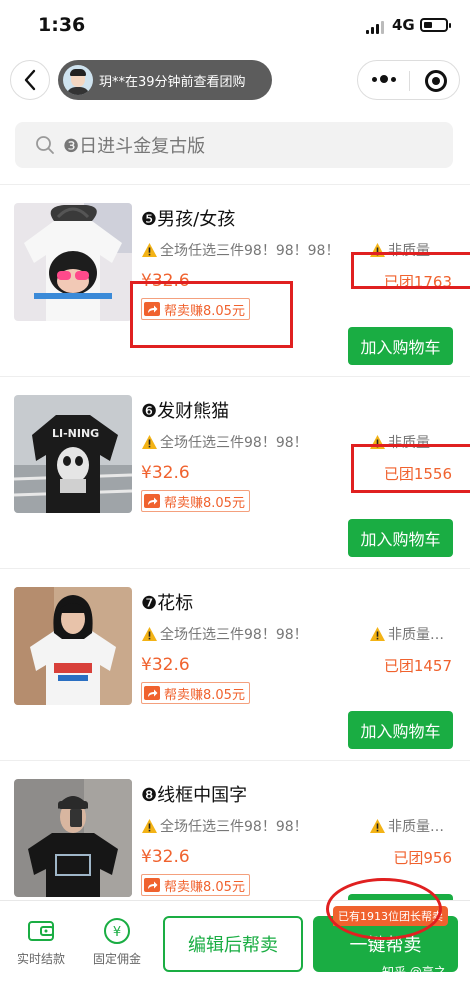 Image resolution: width=470 pixels, height=994 pixels. Describe the element at coordinates (185, 410) in the screenshot. I see `product-title: ❻发财熊猫` at that location.